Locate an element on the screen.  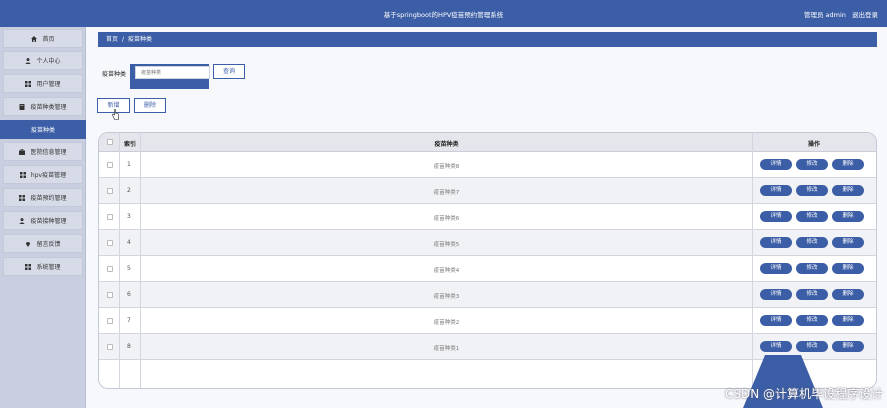
logout-link: 退出登录 is located at coordinates (865, 15).